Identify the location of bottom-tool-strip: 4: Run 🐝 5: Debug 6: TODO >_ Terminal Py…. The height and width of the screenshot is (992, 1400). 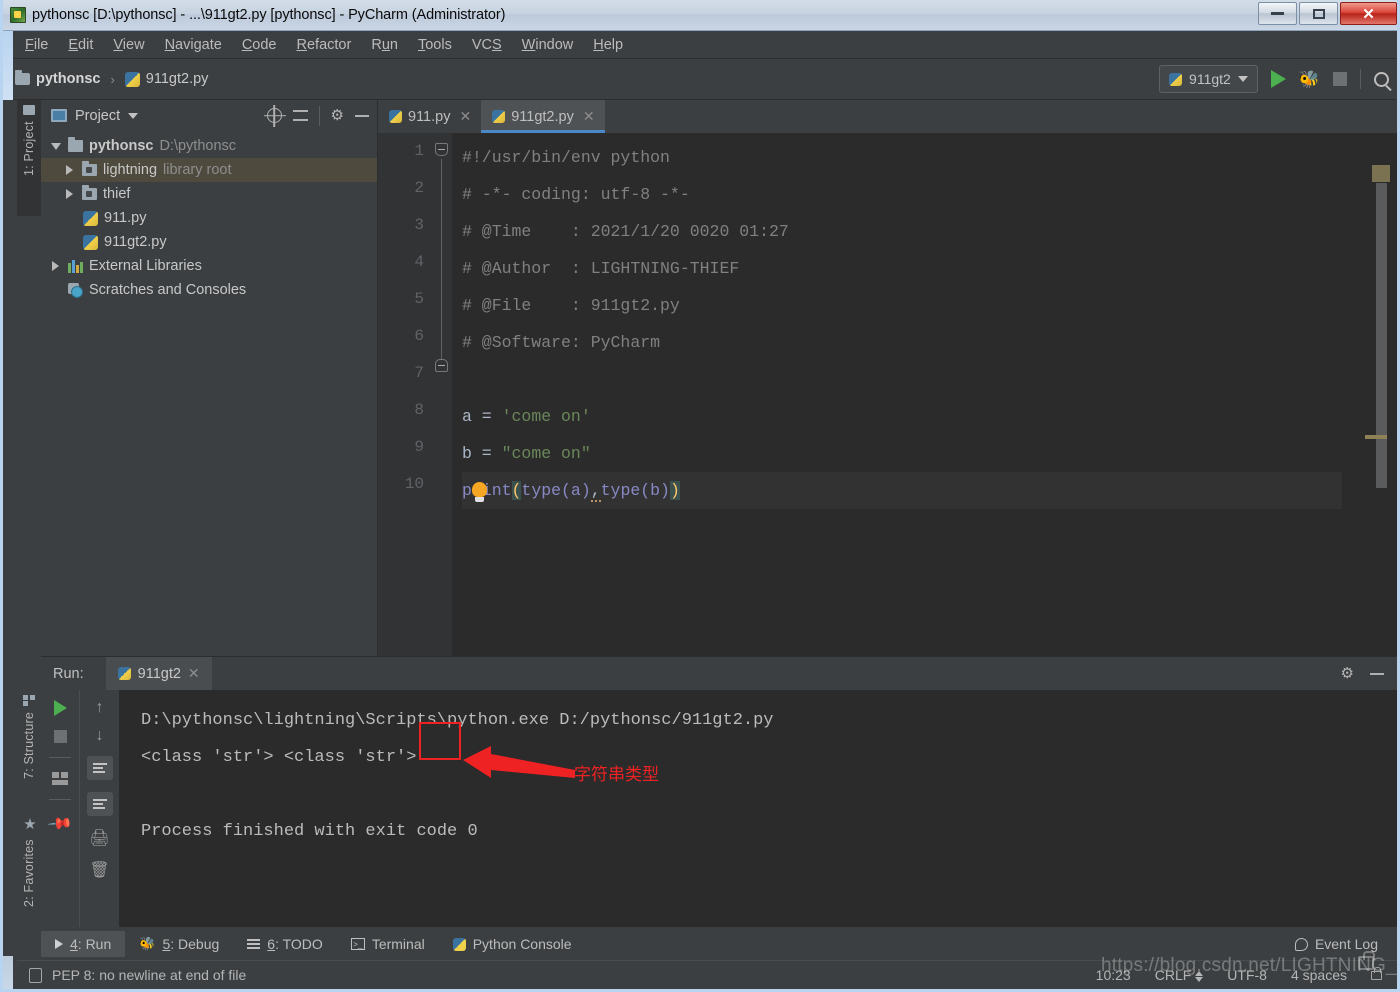
(707, 944).